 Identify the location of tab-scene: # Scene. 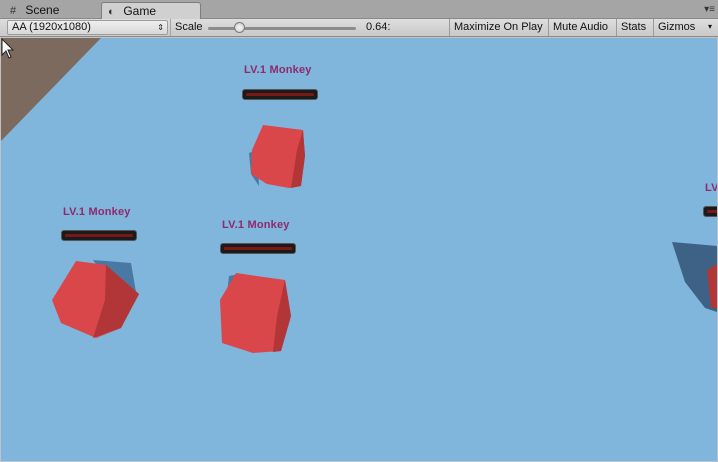
(50, 10).